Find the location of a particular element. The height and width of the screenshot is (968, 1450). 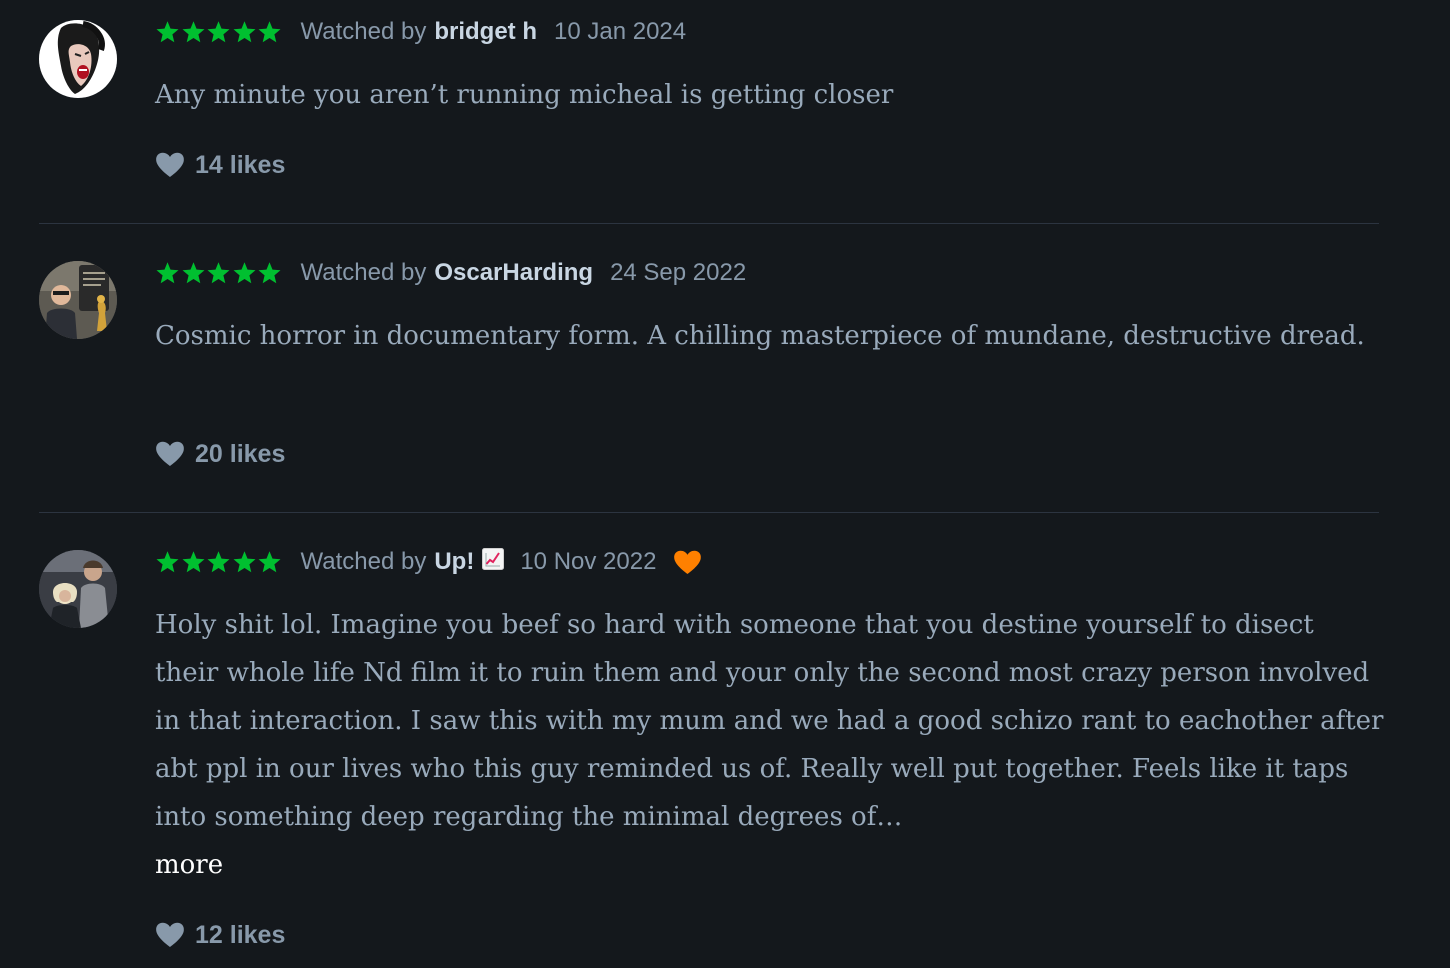

review-meta: Watched by OscarHarding 24 Sep 2022 is located at coordinates (450, 273).